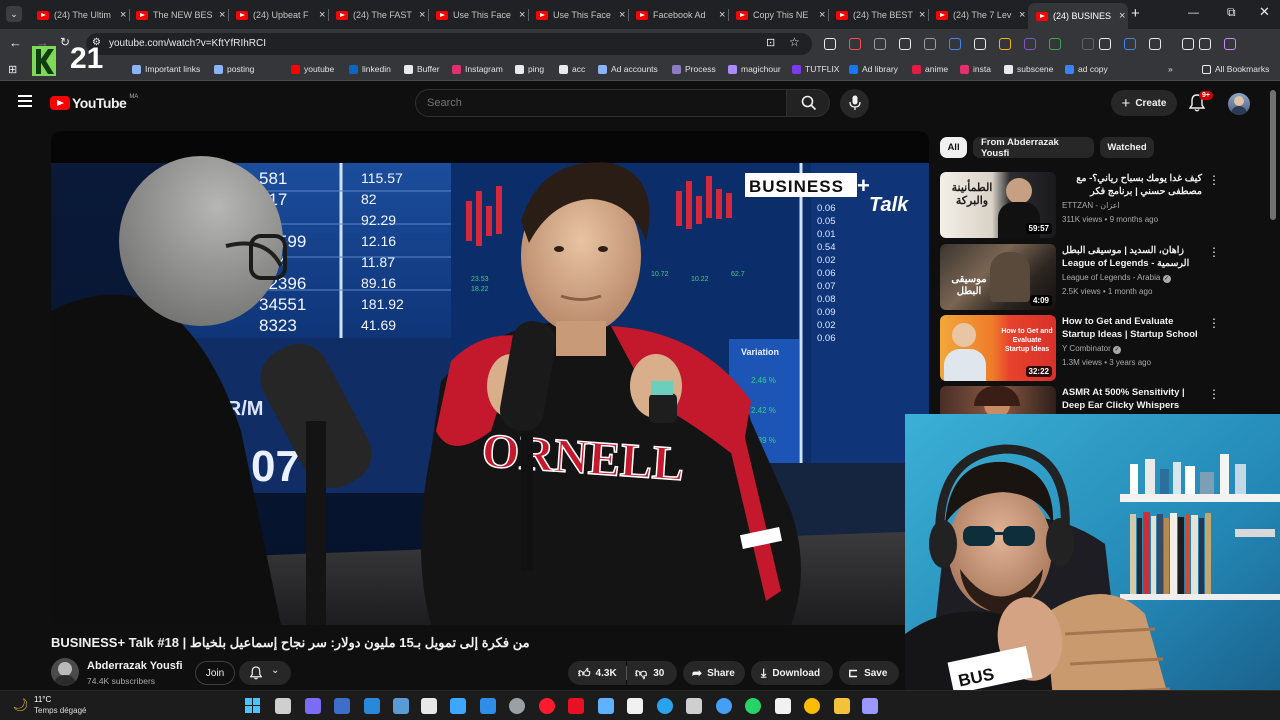 The width and height of the screenshot is (1280, 720). I want to click on bookmark-item: acc, so click(572, 69).